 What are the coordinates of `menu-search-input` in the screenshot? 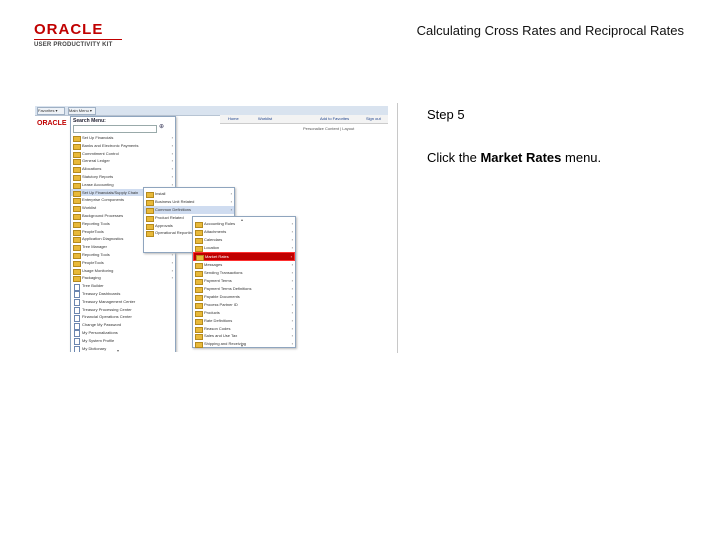 It's located at (115, 129).